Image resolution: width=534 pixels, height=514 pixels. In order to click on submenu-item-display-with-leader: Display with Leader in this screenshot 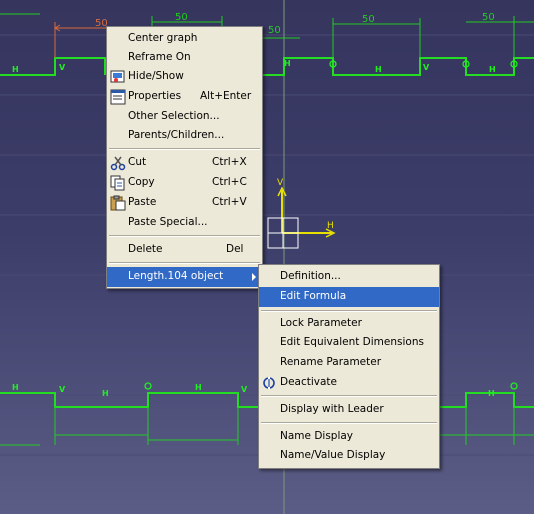, I will do `click(349, 410)`.